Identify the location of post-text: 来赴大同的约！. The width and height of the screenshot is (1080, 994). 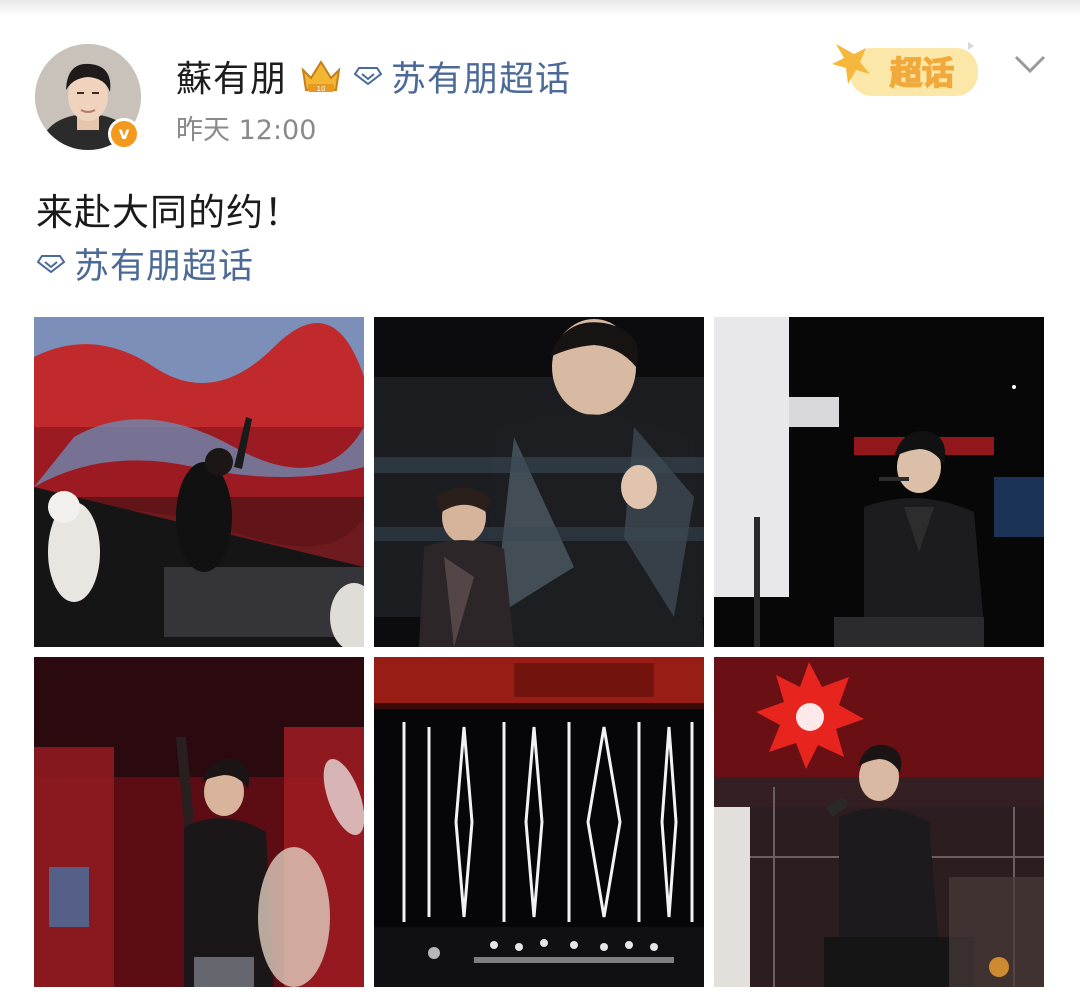
(169, 212).